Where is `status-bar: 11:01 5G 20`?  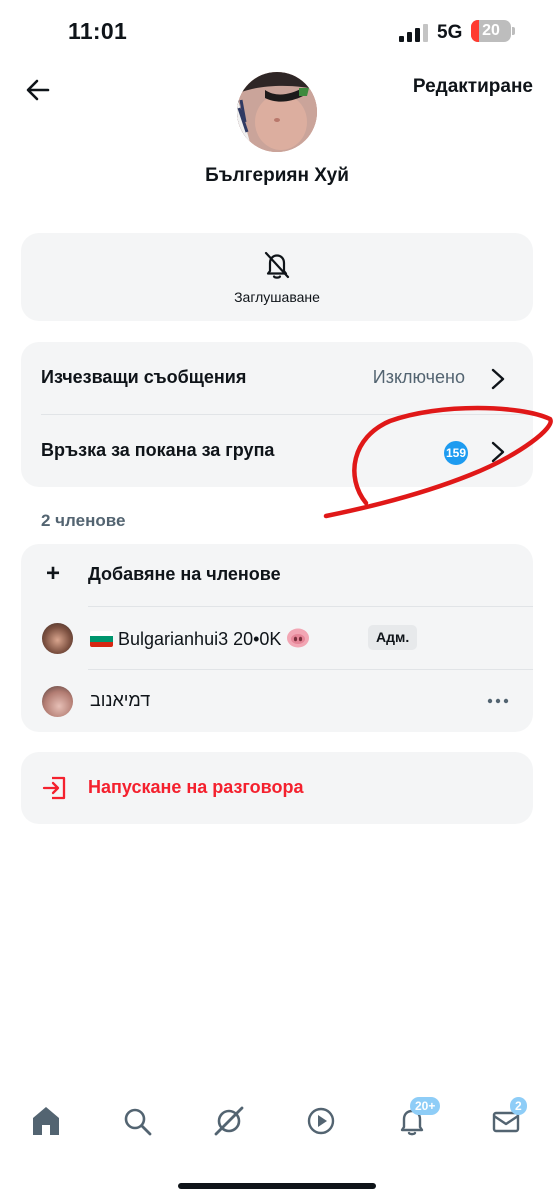
status-bar: 11:01 5G 20 is located at coordinates (277, 32).